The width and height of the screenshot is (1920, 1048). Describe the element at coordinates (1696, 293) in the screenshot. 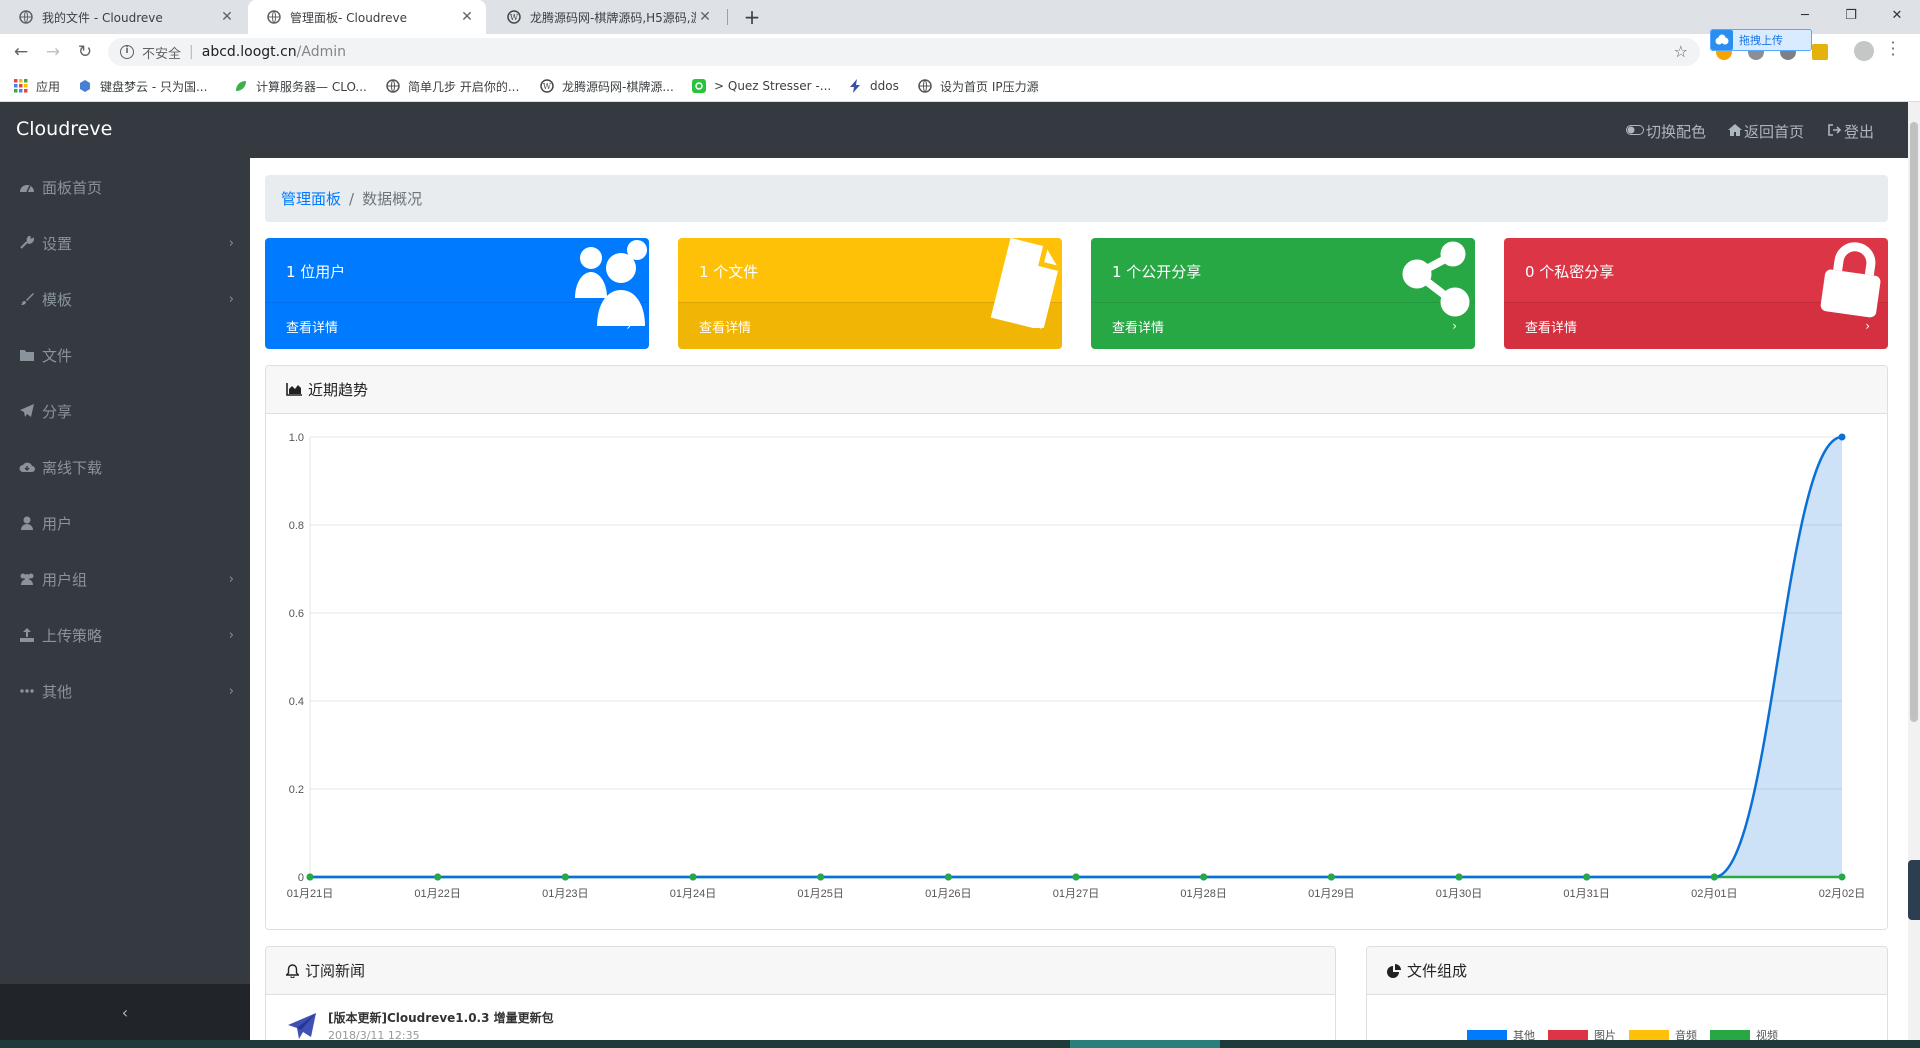

I see `stat-card-private-shares: 查看详情 › 0 个私密分享` at that location.